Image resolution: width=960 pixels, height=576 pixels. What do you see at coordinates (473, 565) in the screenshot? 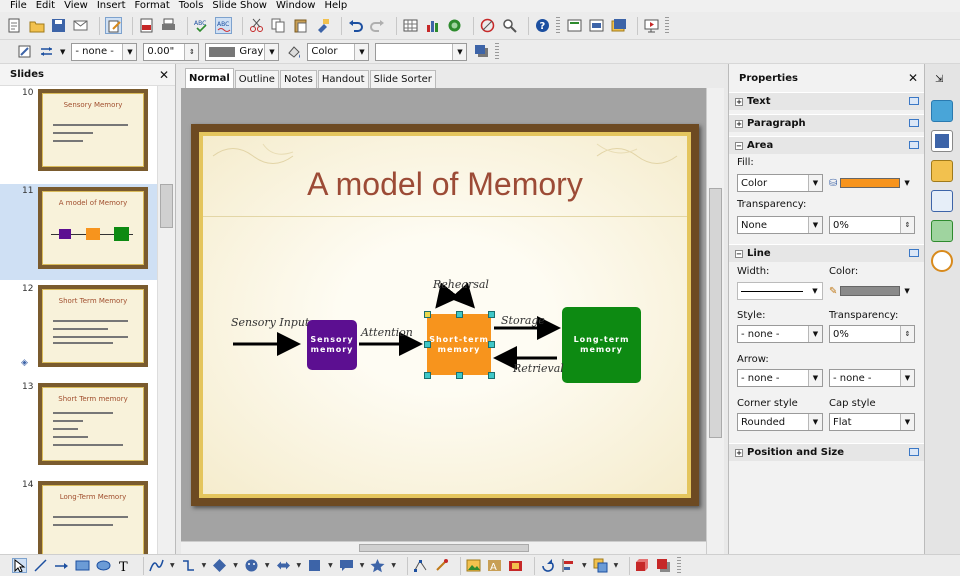
I see `insert-image-icon` at bounding box center [473, 565].